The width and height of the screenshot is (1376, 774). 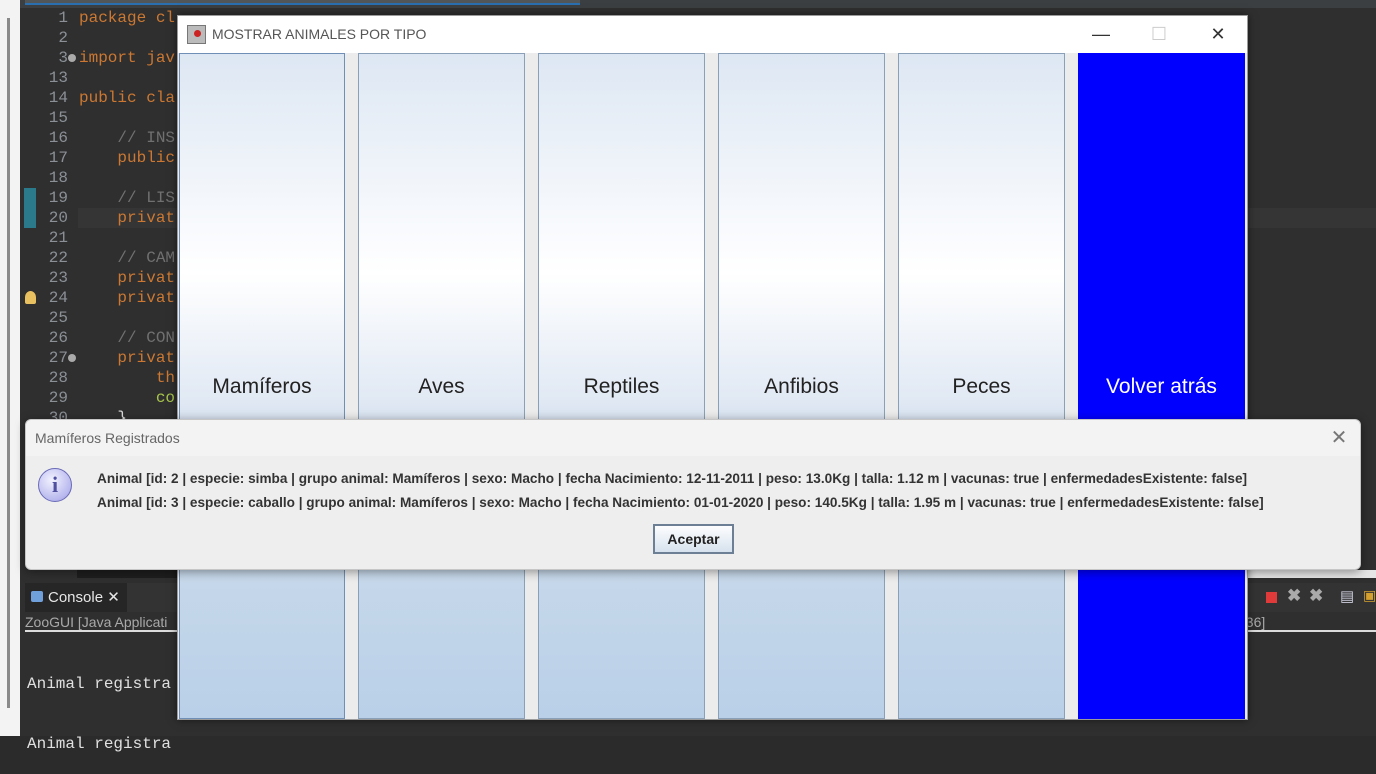 What do you see at coordinates (58, 118) in the screenshot?
I see `line-number: 15` at bounding box center [58, 118].